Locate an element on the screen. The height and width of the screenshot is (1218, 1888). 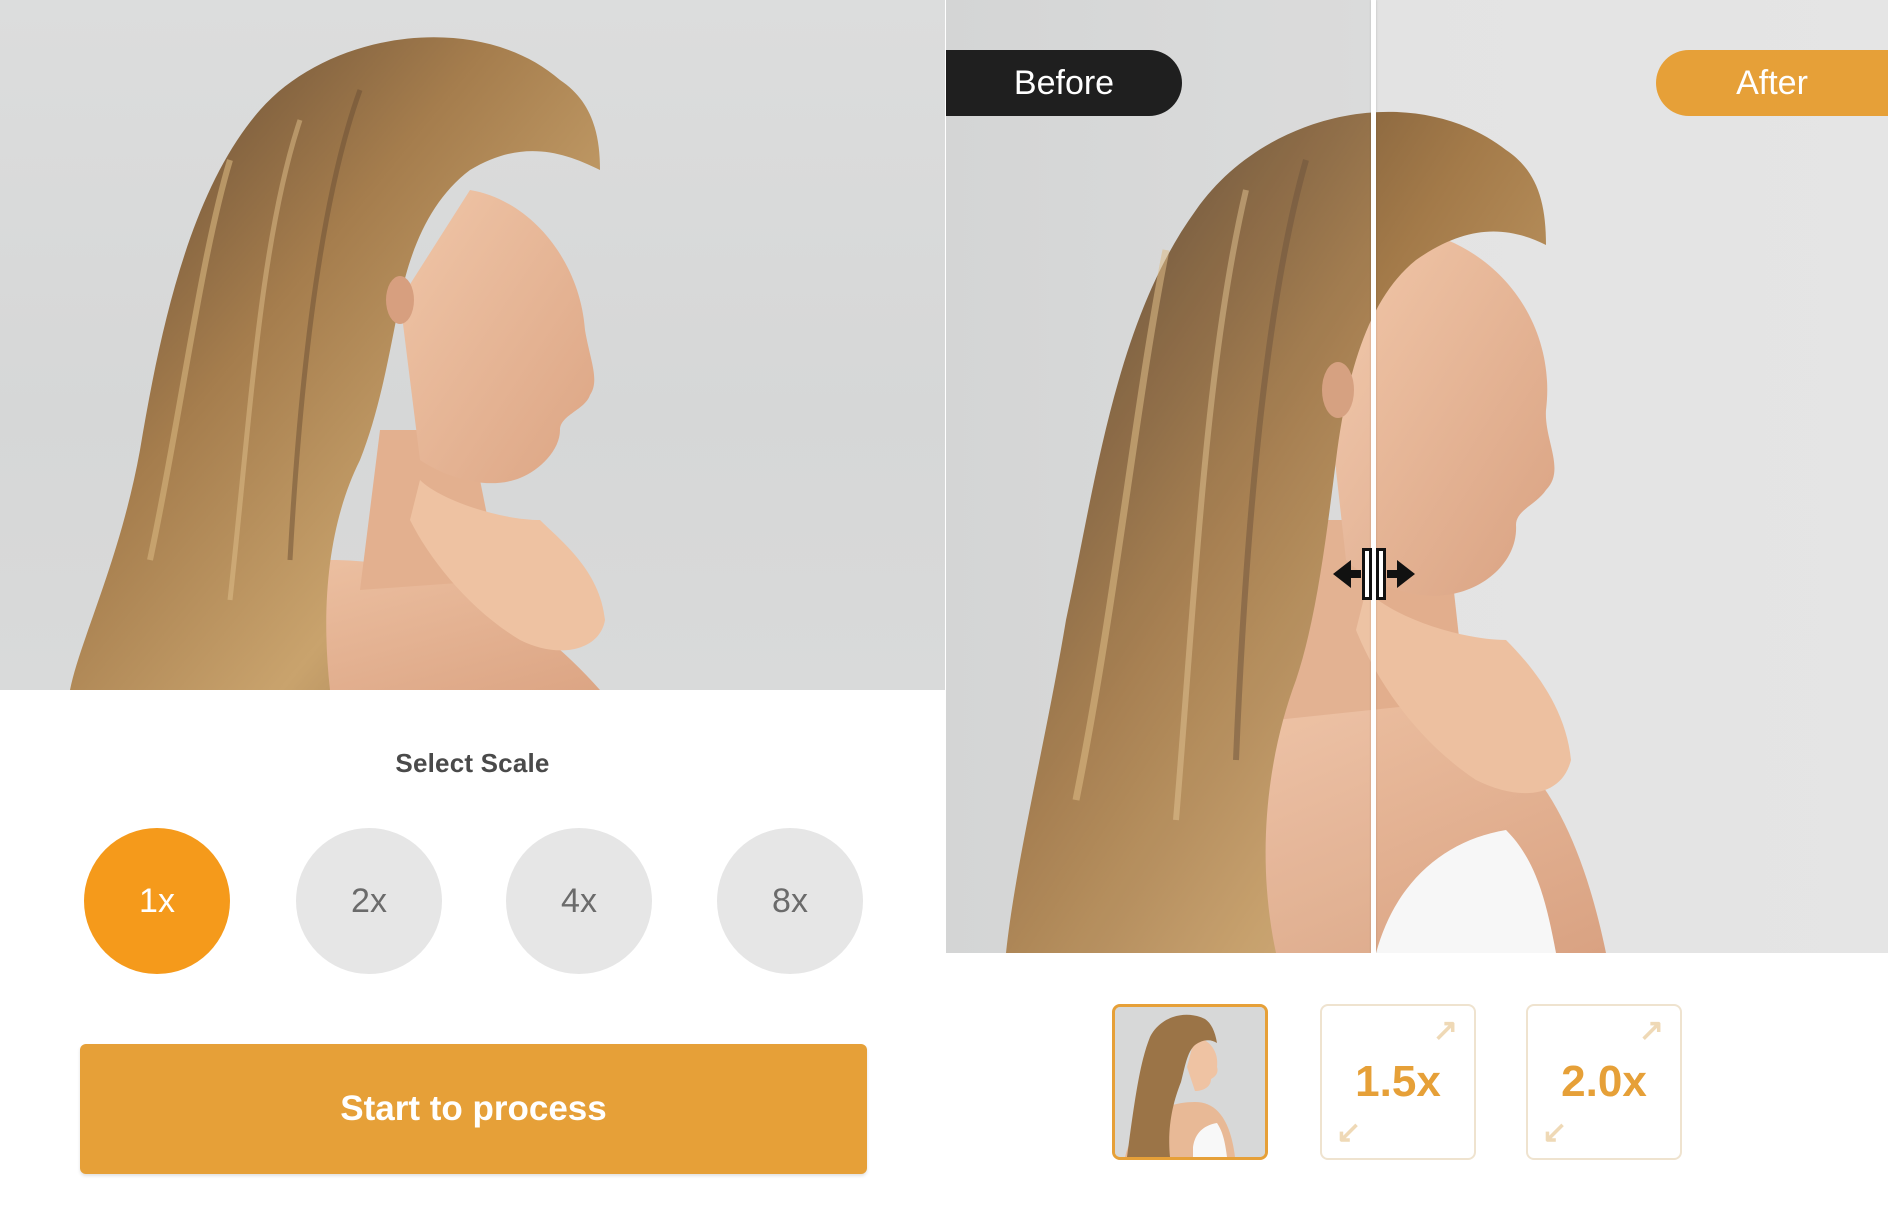
after-badge: After is located at coordinates (1772, 83).